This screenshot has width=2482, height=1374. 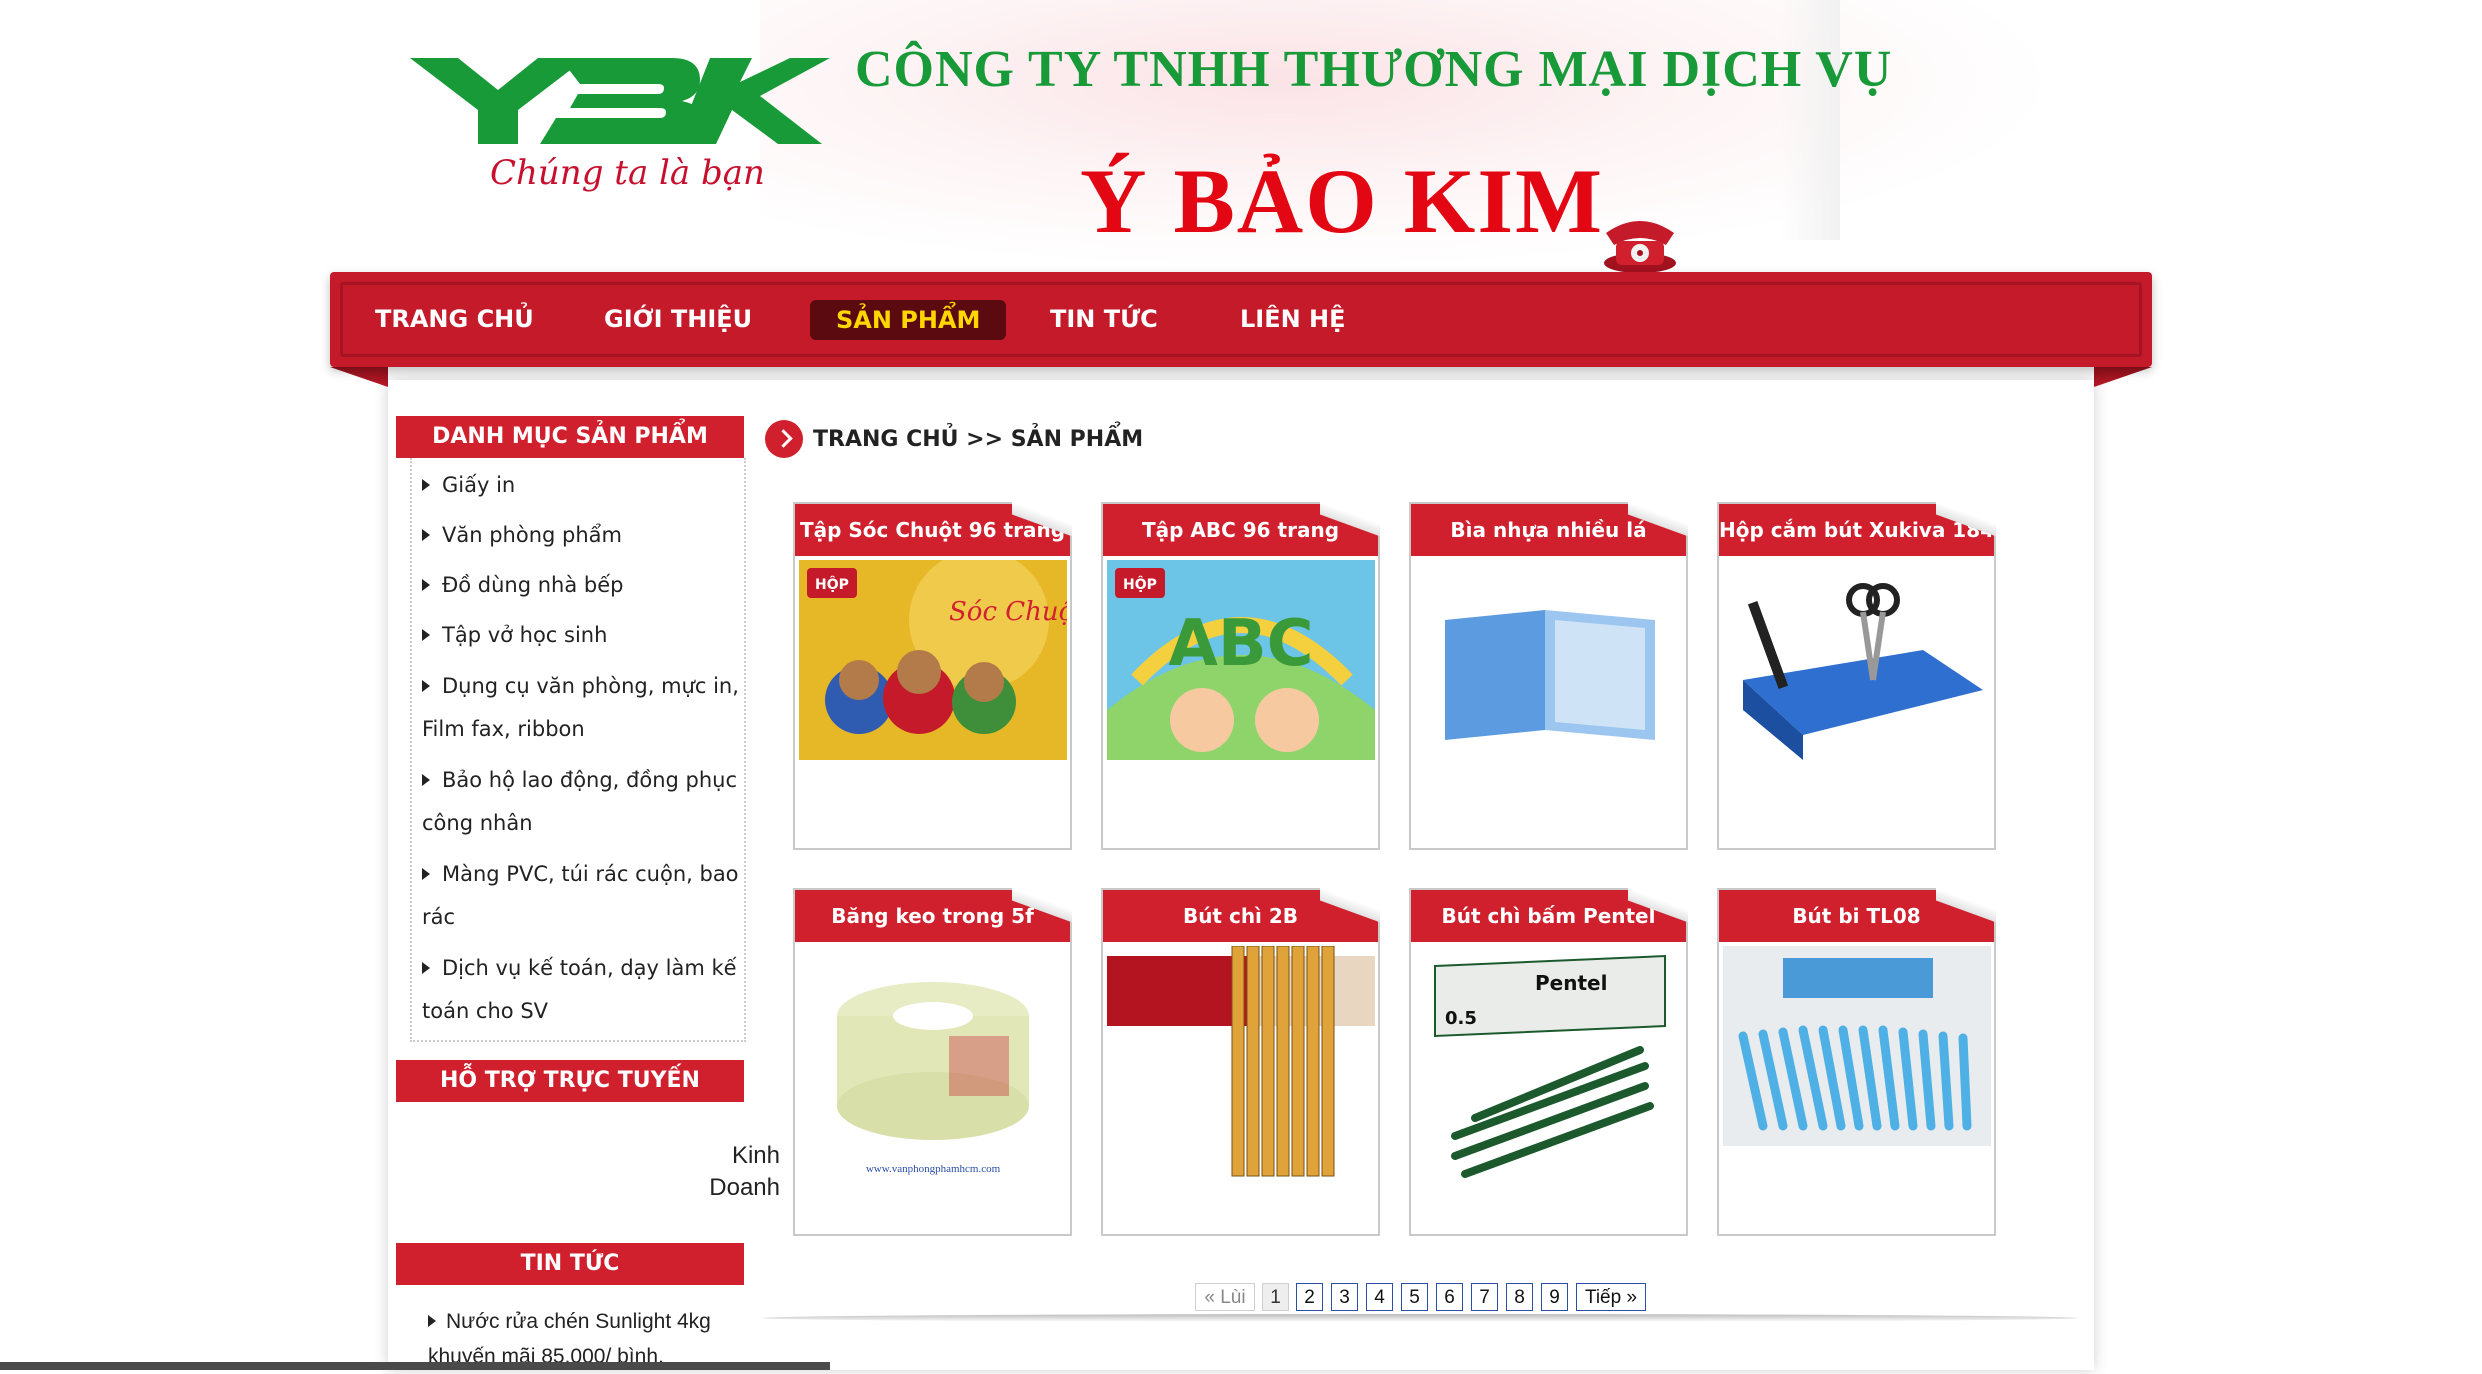 What do you see at coordinates (1449, 1297) in the screenshot?
I see `pagination-page: 6` at bounding box center [1449, 1297].